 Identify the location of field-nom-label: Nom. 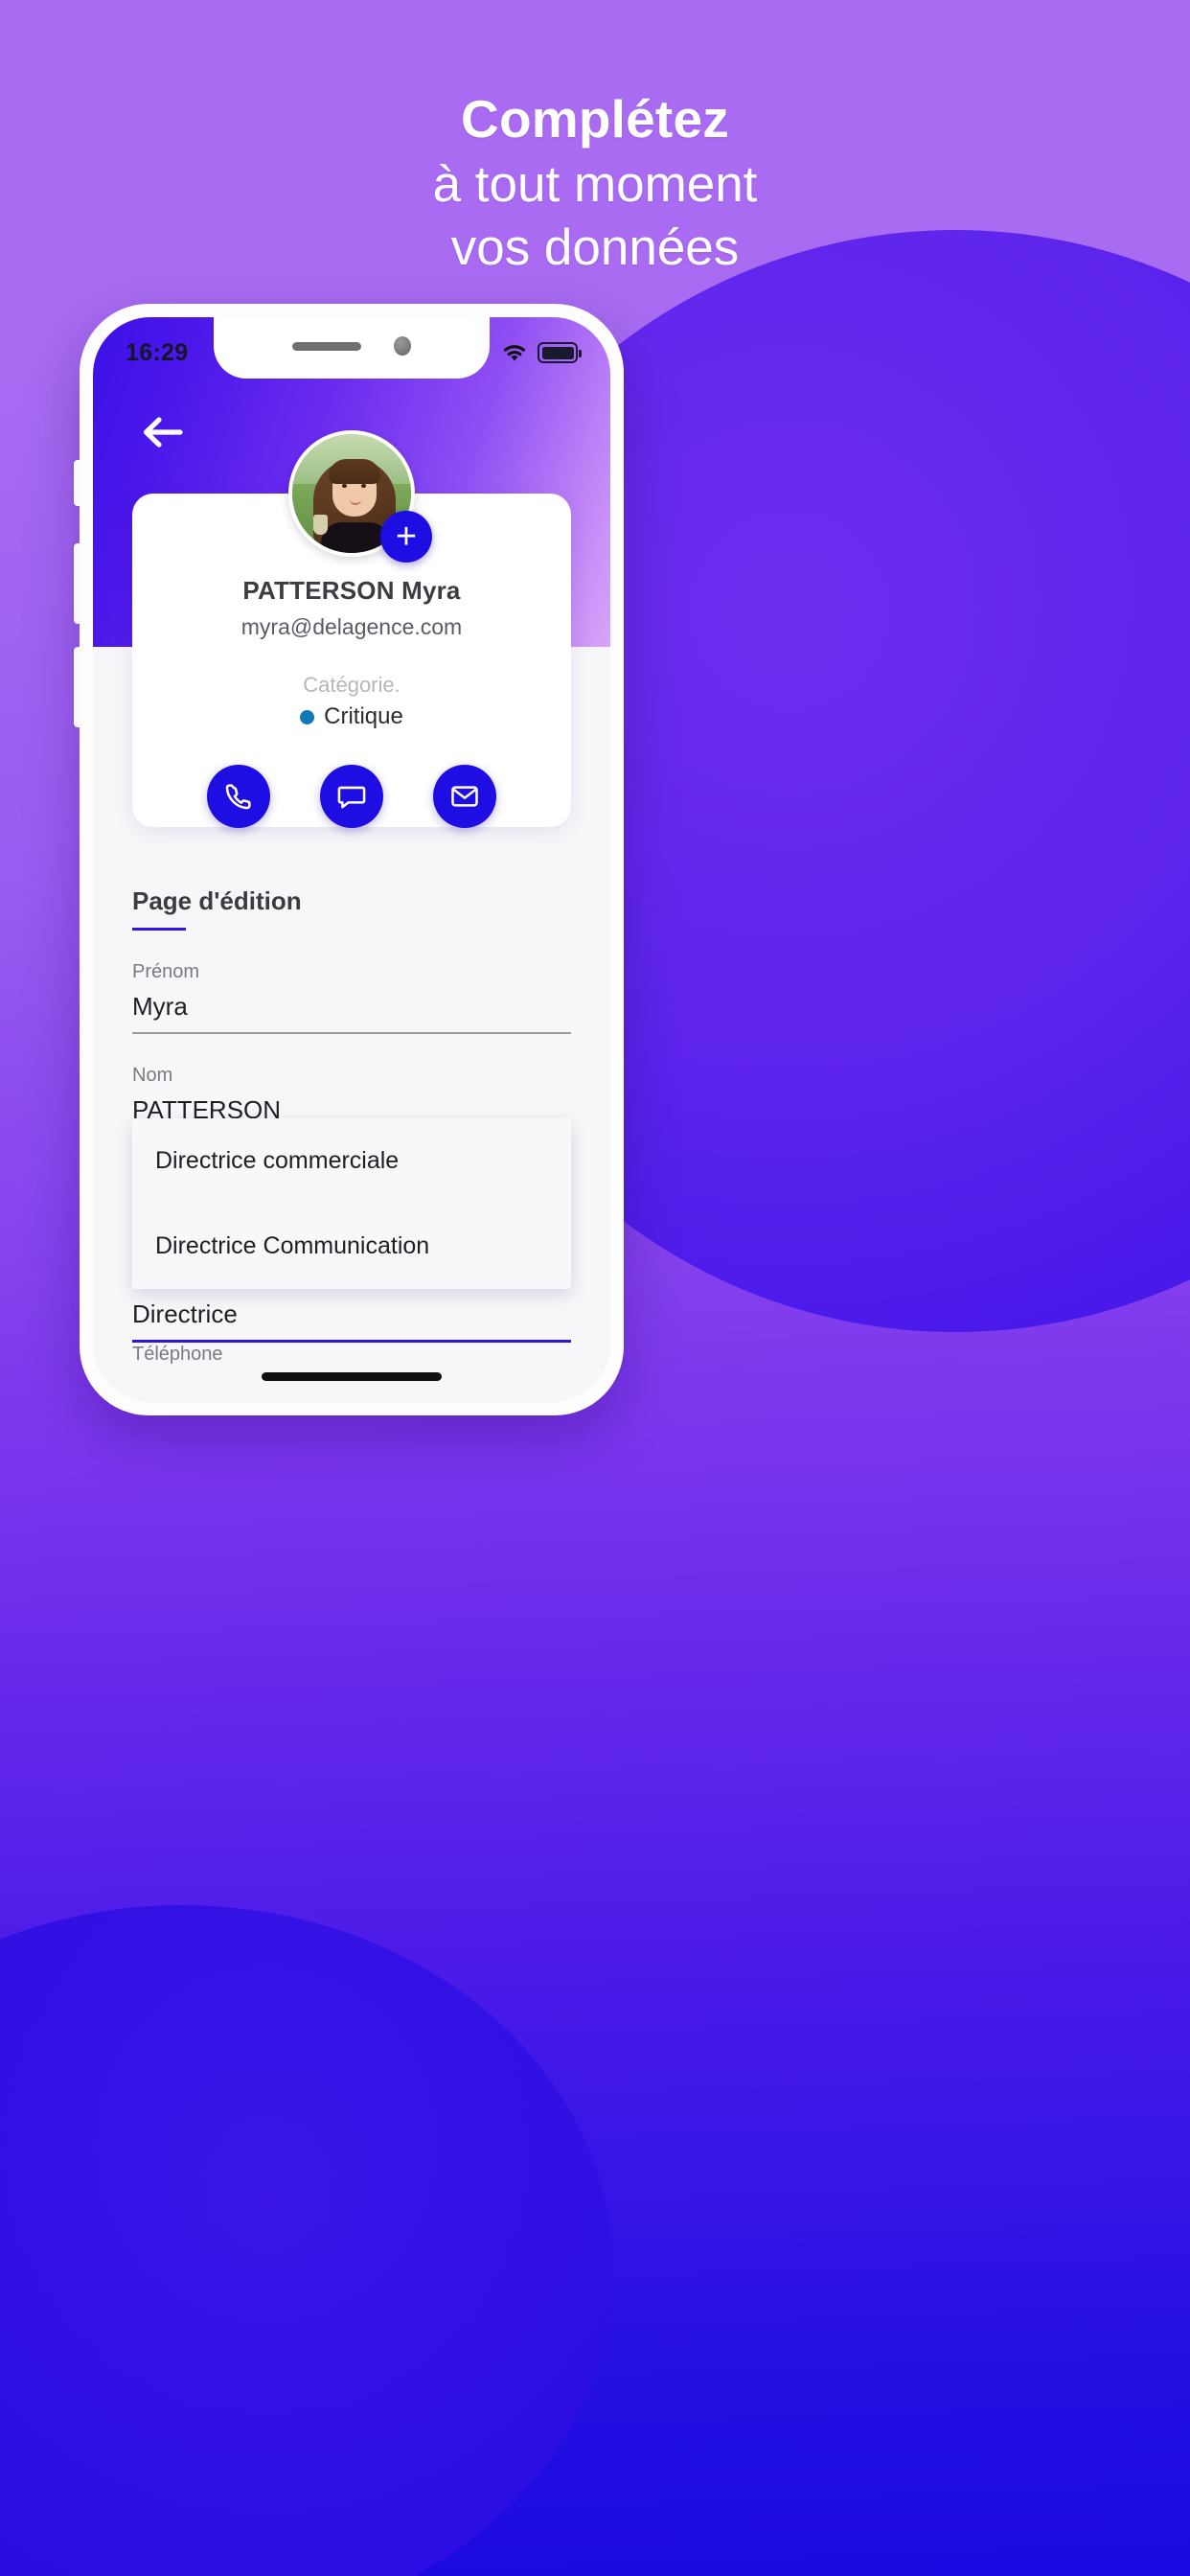
(152, 1075).